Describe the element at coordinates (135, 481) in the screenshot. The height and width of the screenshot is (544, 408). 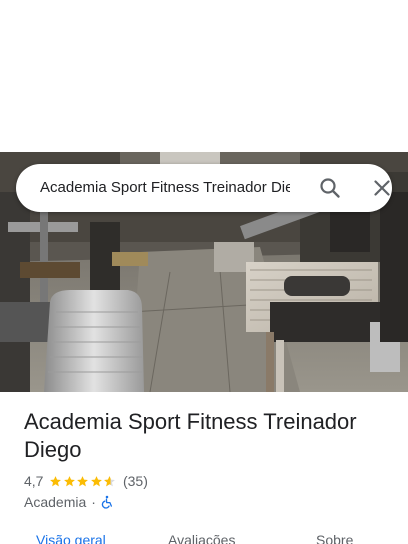
I see `review-count: (35)` at that location.